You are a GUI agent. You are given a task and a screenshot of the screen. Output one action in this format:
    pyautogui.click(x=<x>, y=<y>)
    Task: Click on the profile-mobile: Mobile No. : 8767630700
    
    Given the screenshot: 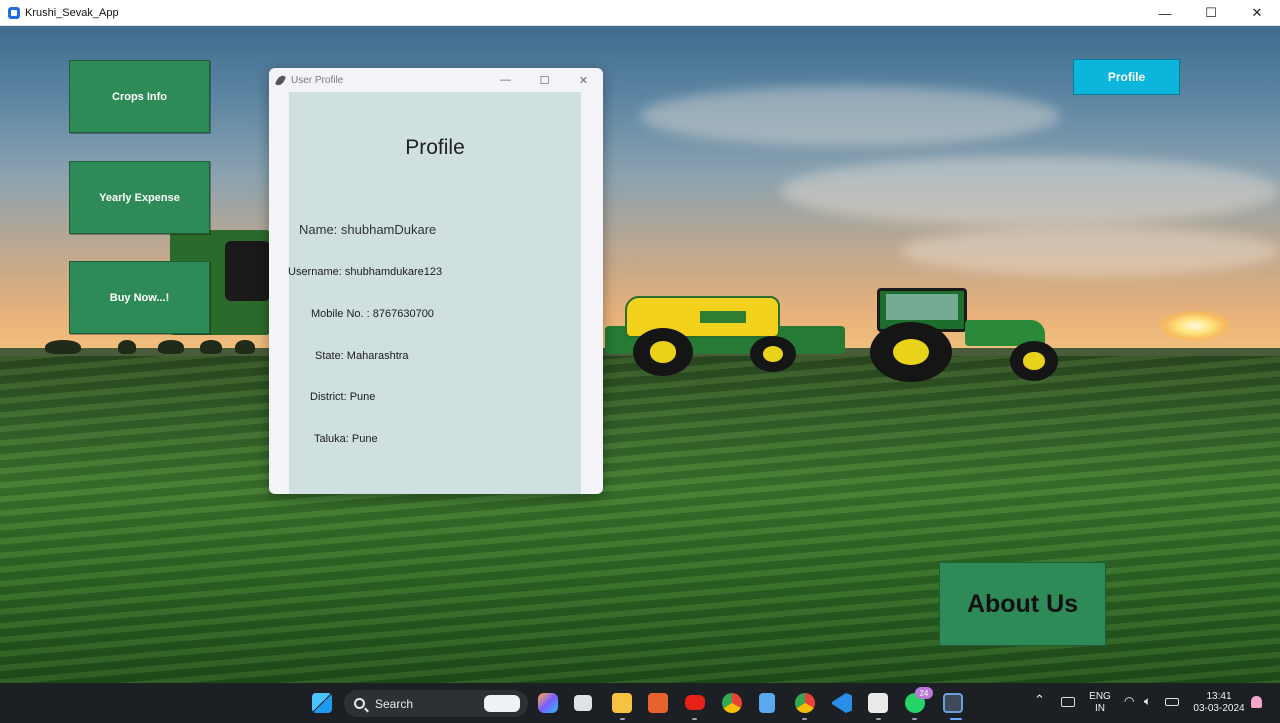 What is the action you would take?
    pyautogui.click(x=372, y=314)
    